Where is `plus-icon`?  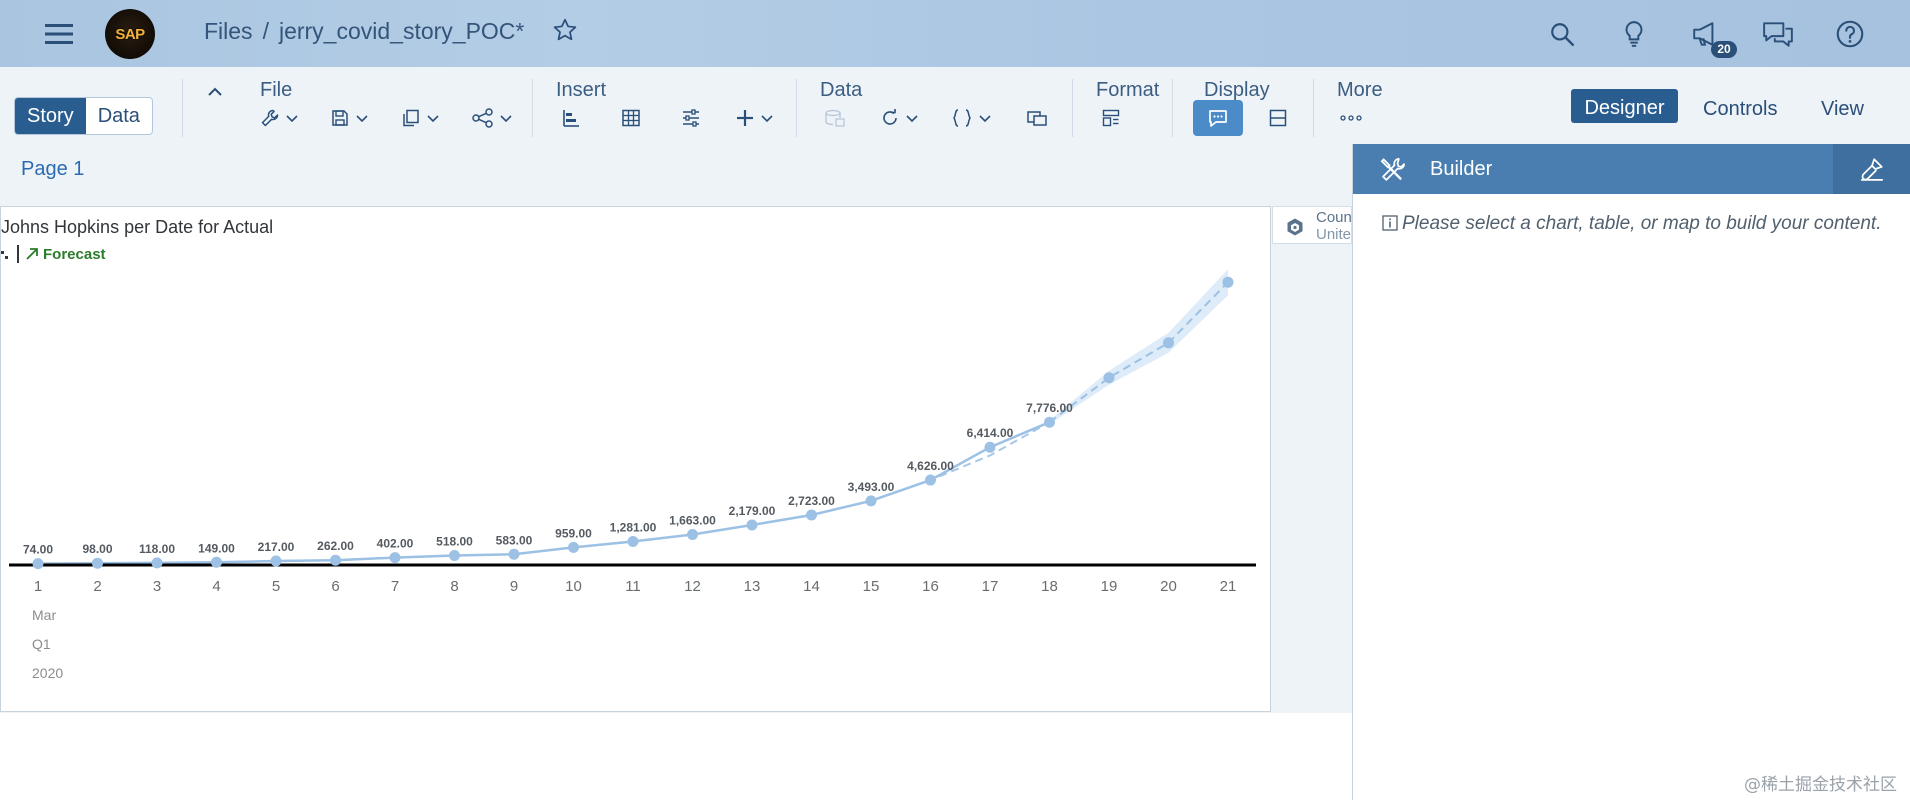
plus-icon is located at coordinates (745, 118).